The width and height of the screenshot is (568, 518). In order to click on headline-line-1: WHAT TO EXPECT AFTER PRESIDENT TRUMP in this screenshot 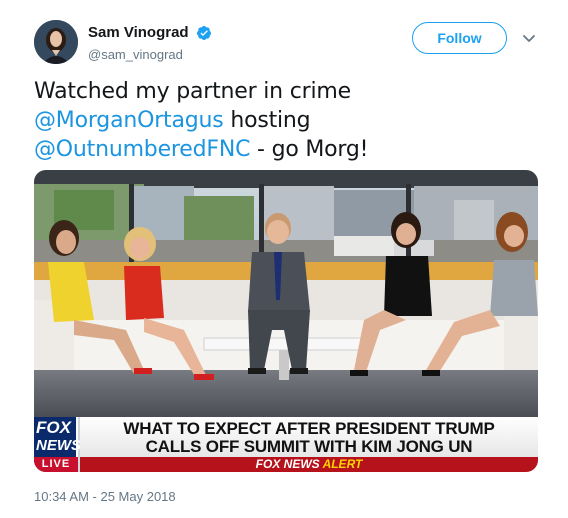, I will do `click(309, 428)`.